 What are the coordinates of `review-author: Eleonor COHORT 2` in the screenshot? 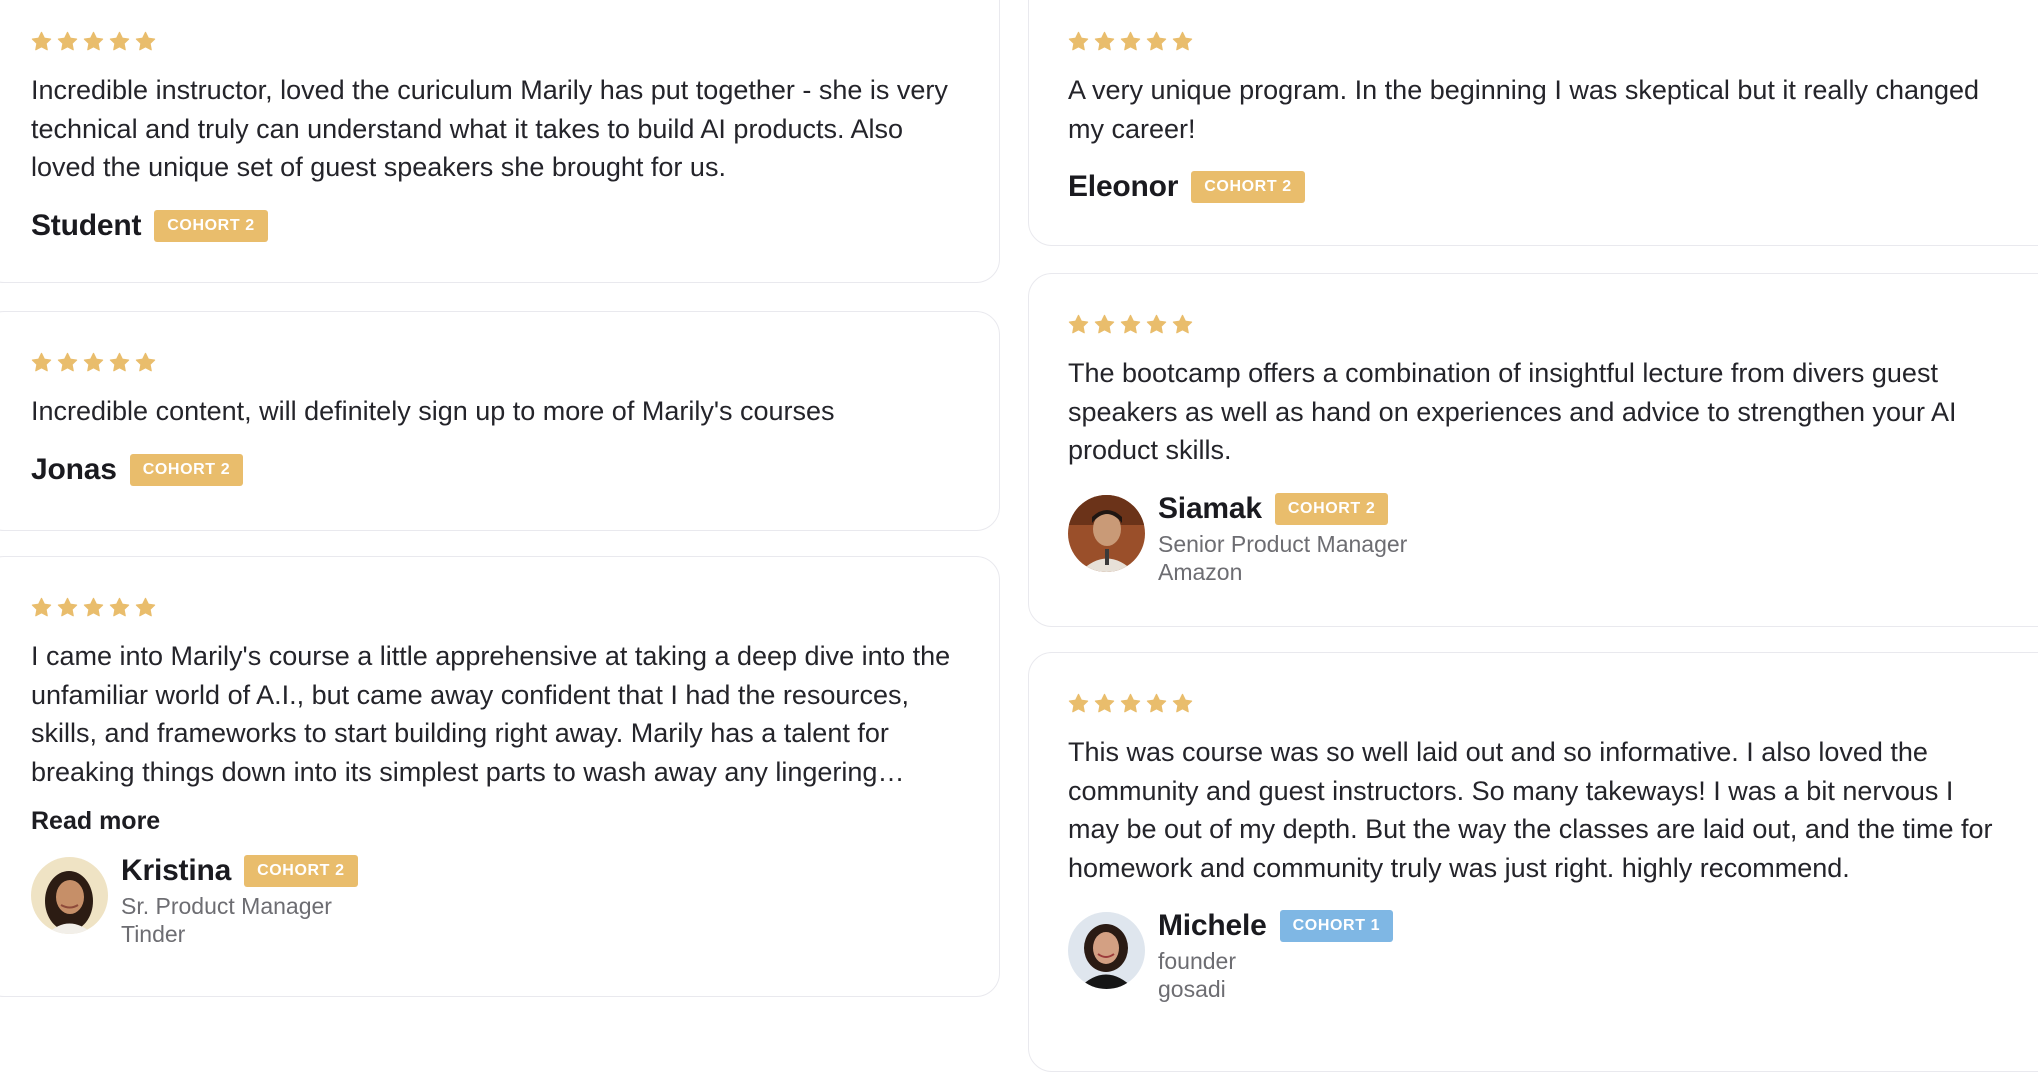 It's located at (1537, 187).